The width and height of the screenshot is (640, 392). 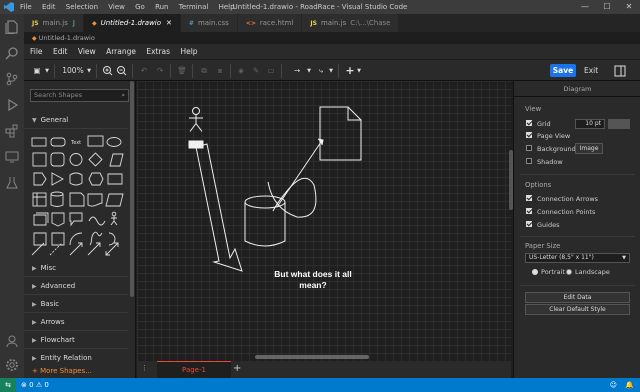 I want to click on menu-go: Go, so click(x=140, y=7).